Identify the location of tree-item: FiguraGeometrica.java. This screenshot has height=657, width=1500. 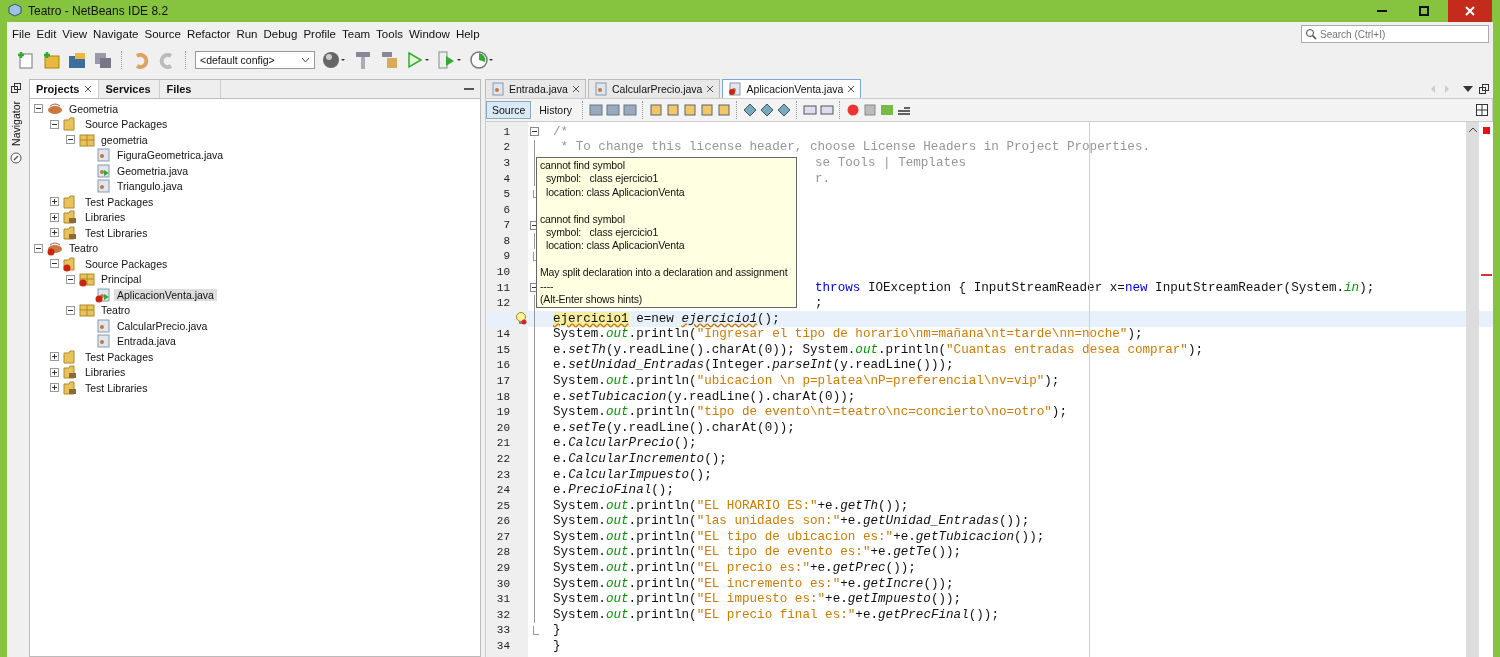
(170, 155).